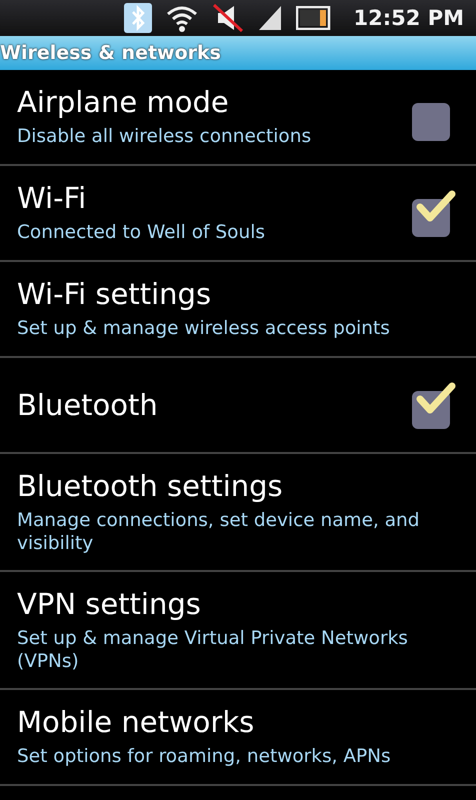 Image resolution: width=476 pixels, height=800 pixels. I want to click on item-title: Airplane mode, so click(123, 102).